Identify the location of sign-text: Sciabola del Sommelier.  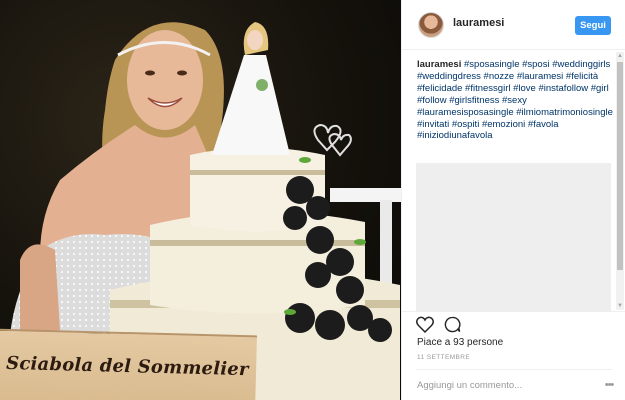
(127, 366).